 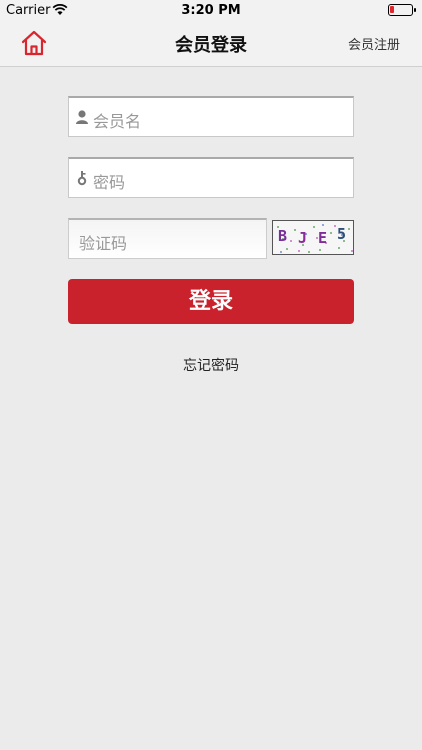 What do you see at coordinates (374, 43) in the screenshot?
I see `register-link: 会员注册` at bounding box center [374, 43].